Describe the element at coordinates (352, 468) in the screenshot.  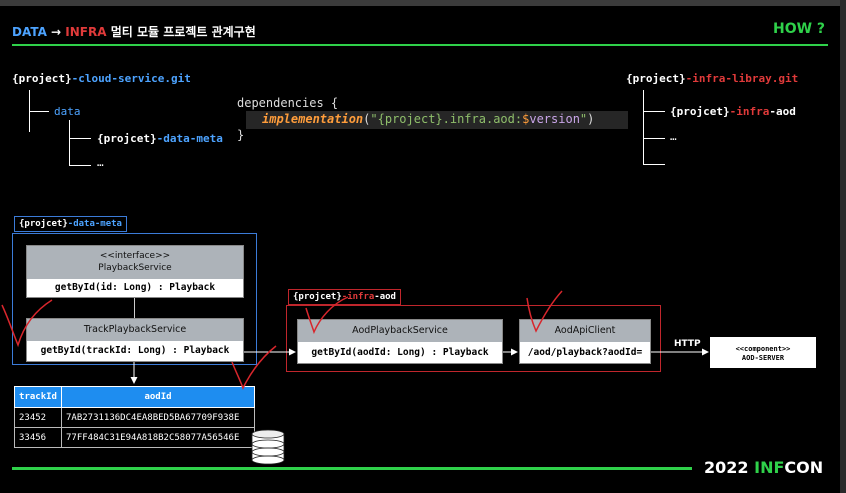
I see `footer-divider` at that location.